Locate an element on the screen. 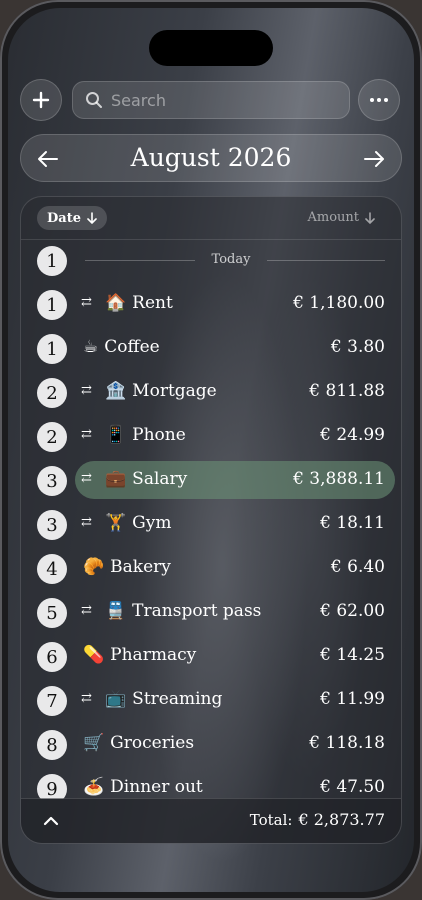 This screenshot has height=900, width=422. bank-icon: 🏦 is located at coordinates (116, 391).